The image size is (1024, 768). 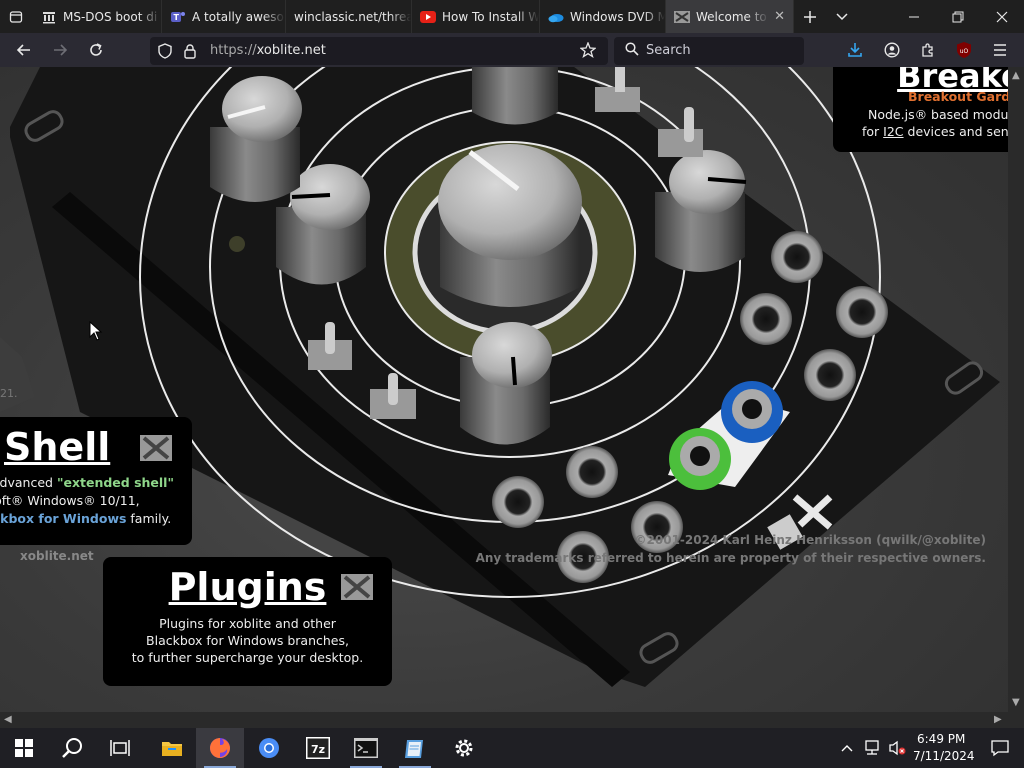 I want to click on network-tray-button, so click(x=872, y=748).